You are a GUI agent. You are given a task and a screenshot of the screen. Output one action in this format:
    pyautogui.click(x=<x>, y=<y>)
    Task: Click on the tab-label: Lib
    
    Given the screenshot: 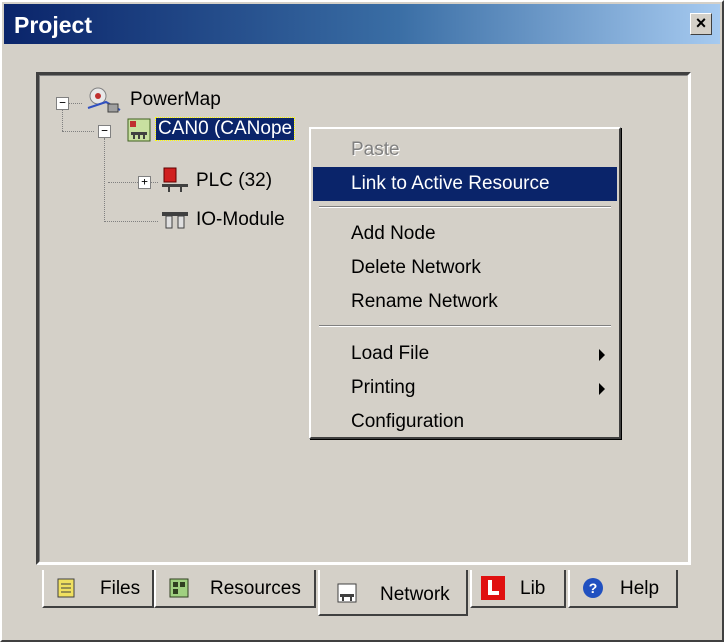 What is the action you would take?
    pyautogui.click(x=533, y=588)
    